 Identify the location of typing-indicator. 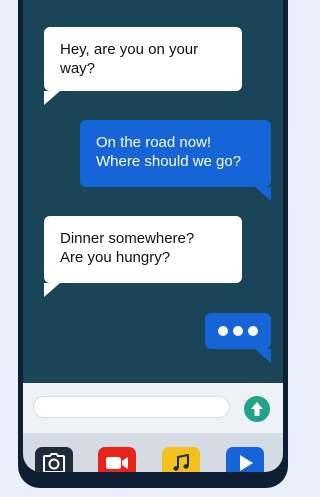
(238, 331).